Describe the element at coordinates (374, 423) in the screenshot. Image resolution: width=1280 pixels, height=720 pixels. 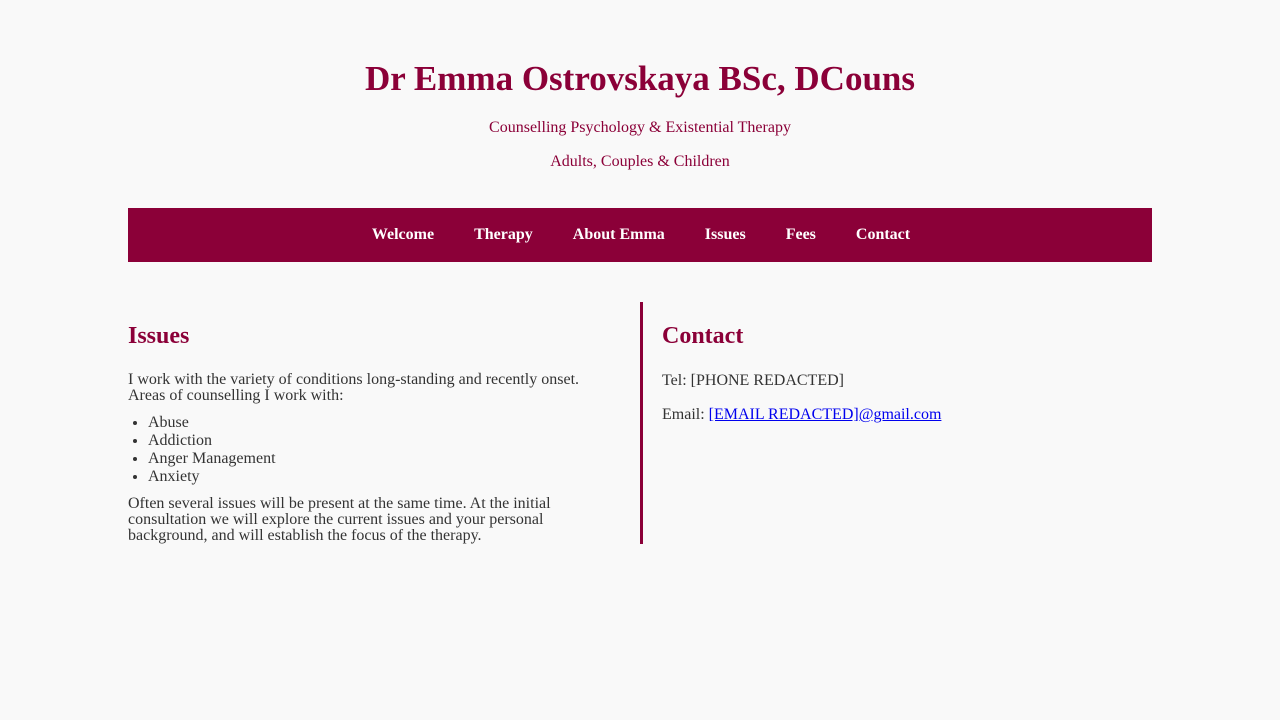
I see `list-item: Abuse` at that location.